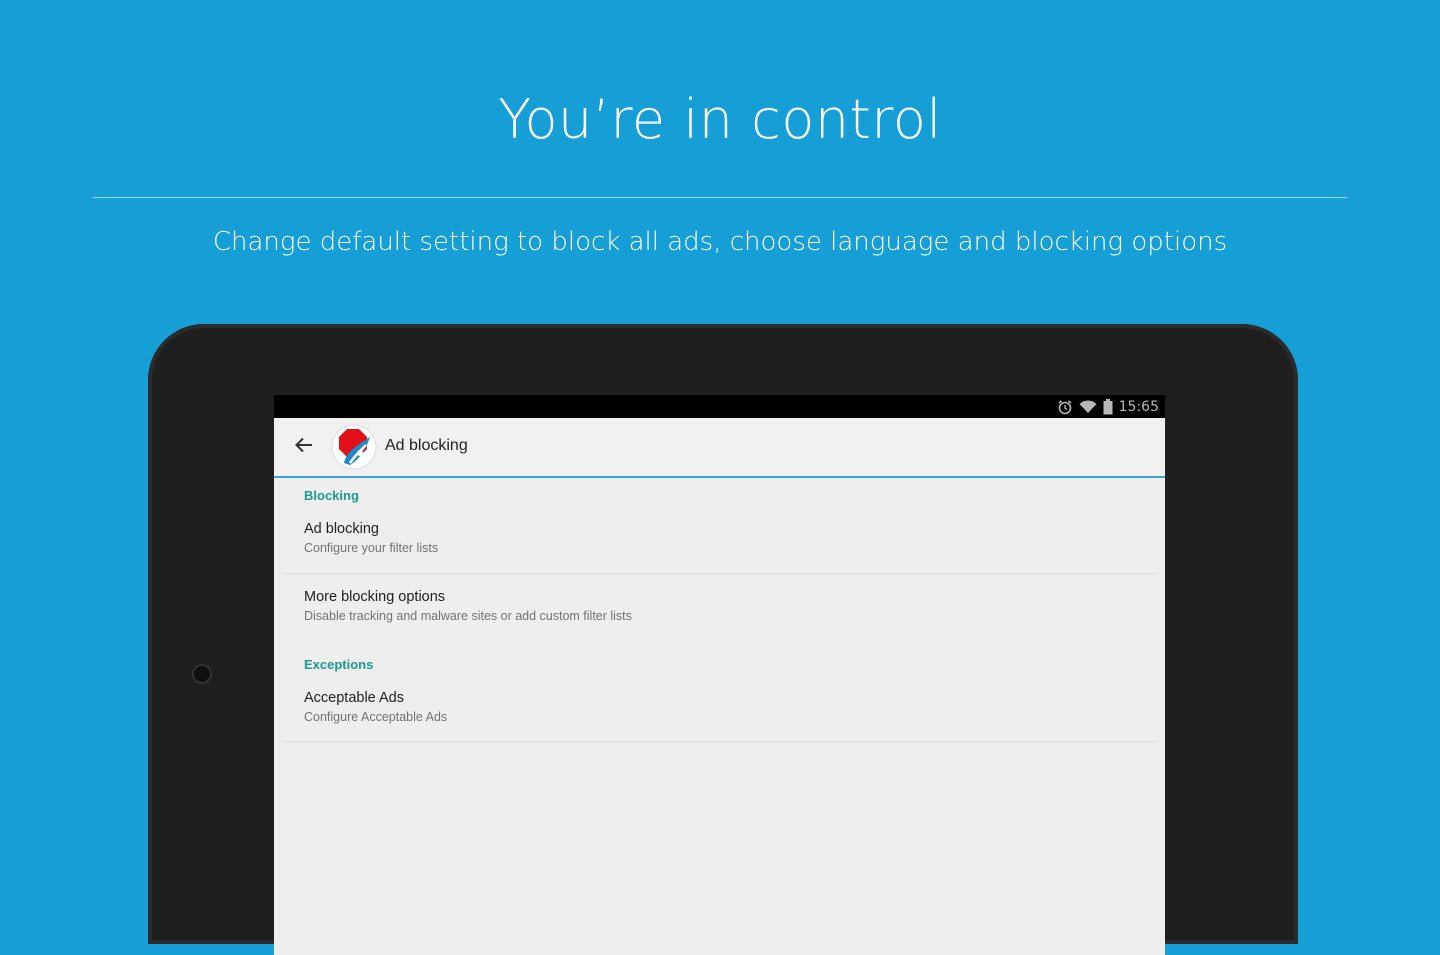 Image resolution: width=1440 pixels, height=955 pixels. What do you see at coordinates (375, 597) in the screenshot?
I see `pref-title: More blocking options` at bounding box center [375, 597].